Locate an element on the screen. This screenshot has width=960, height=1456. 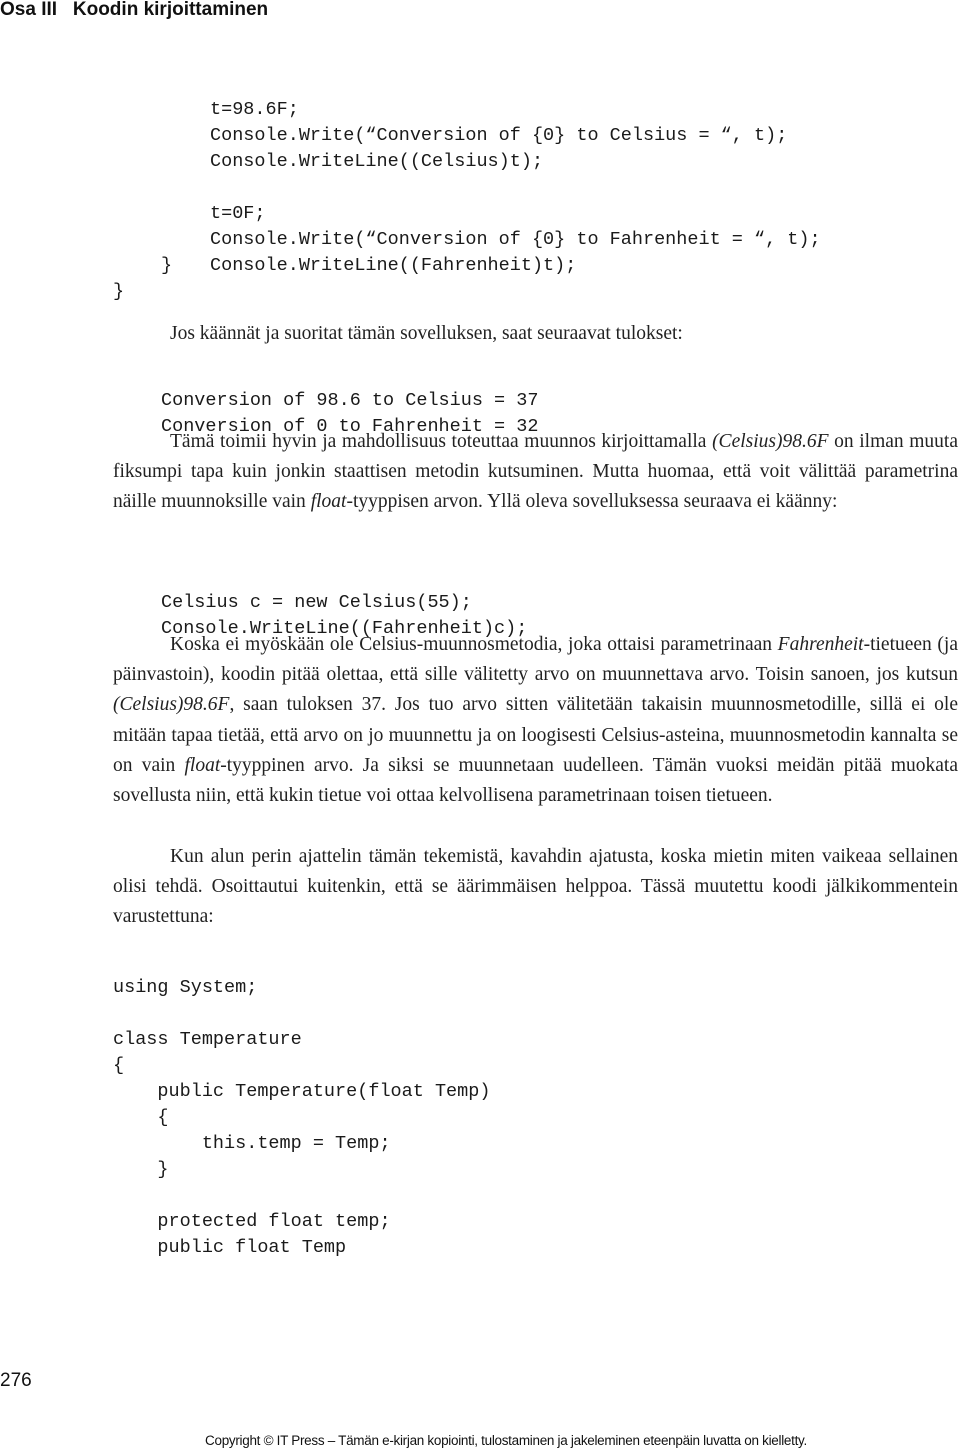
code-line: protected float temp; is located at coordinates (252, 1221).